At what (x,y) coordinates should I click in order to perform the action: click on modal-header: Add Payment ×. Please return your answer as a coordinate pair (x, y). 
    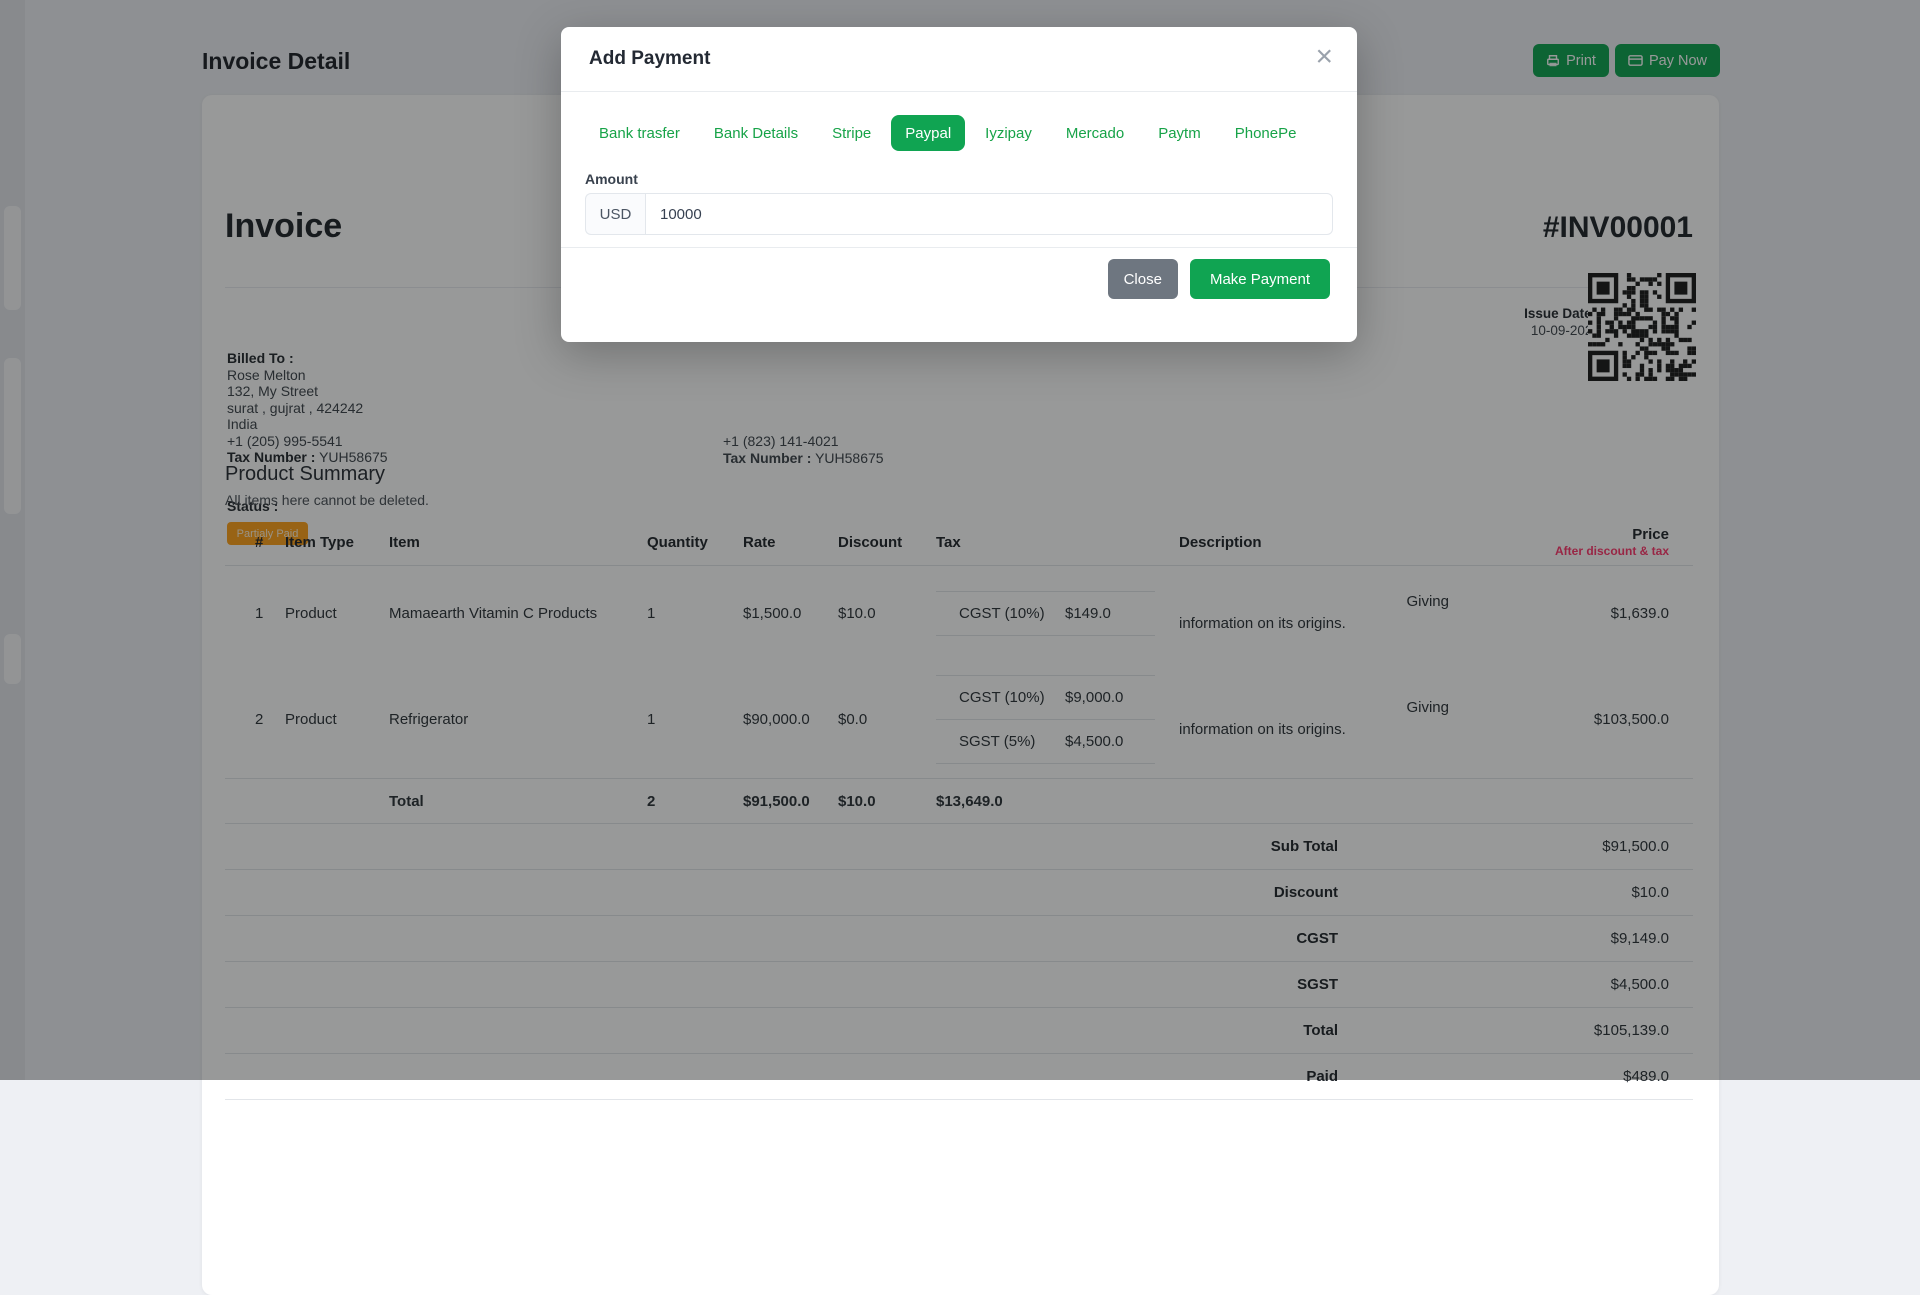
    Looking at the image, I should click on (959, 59).